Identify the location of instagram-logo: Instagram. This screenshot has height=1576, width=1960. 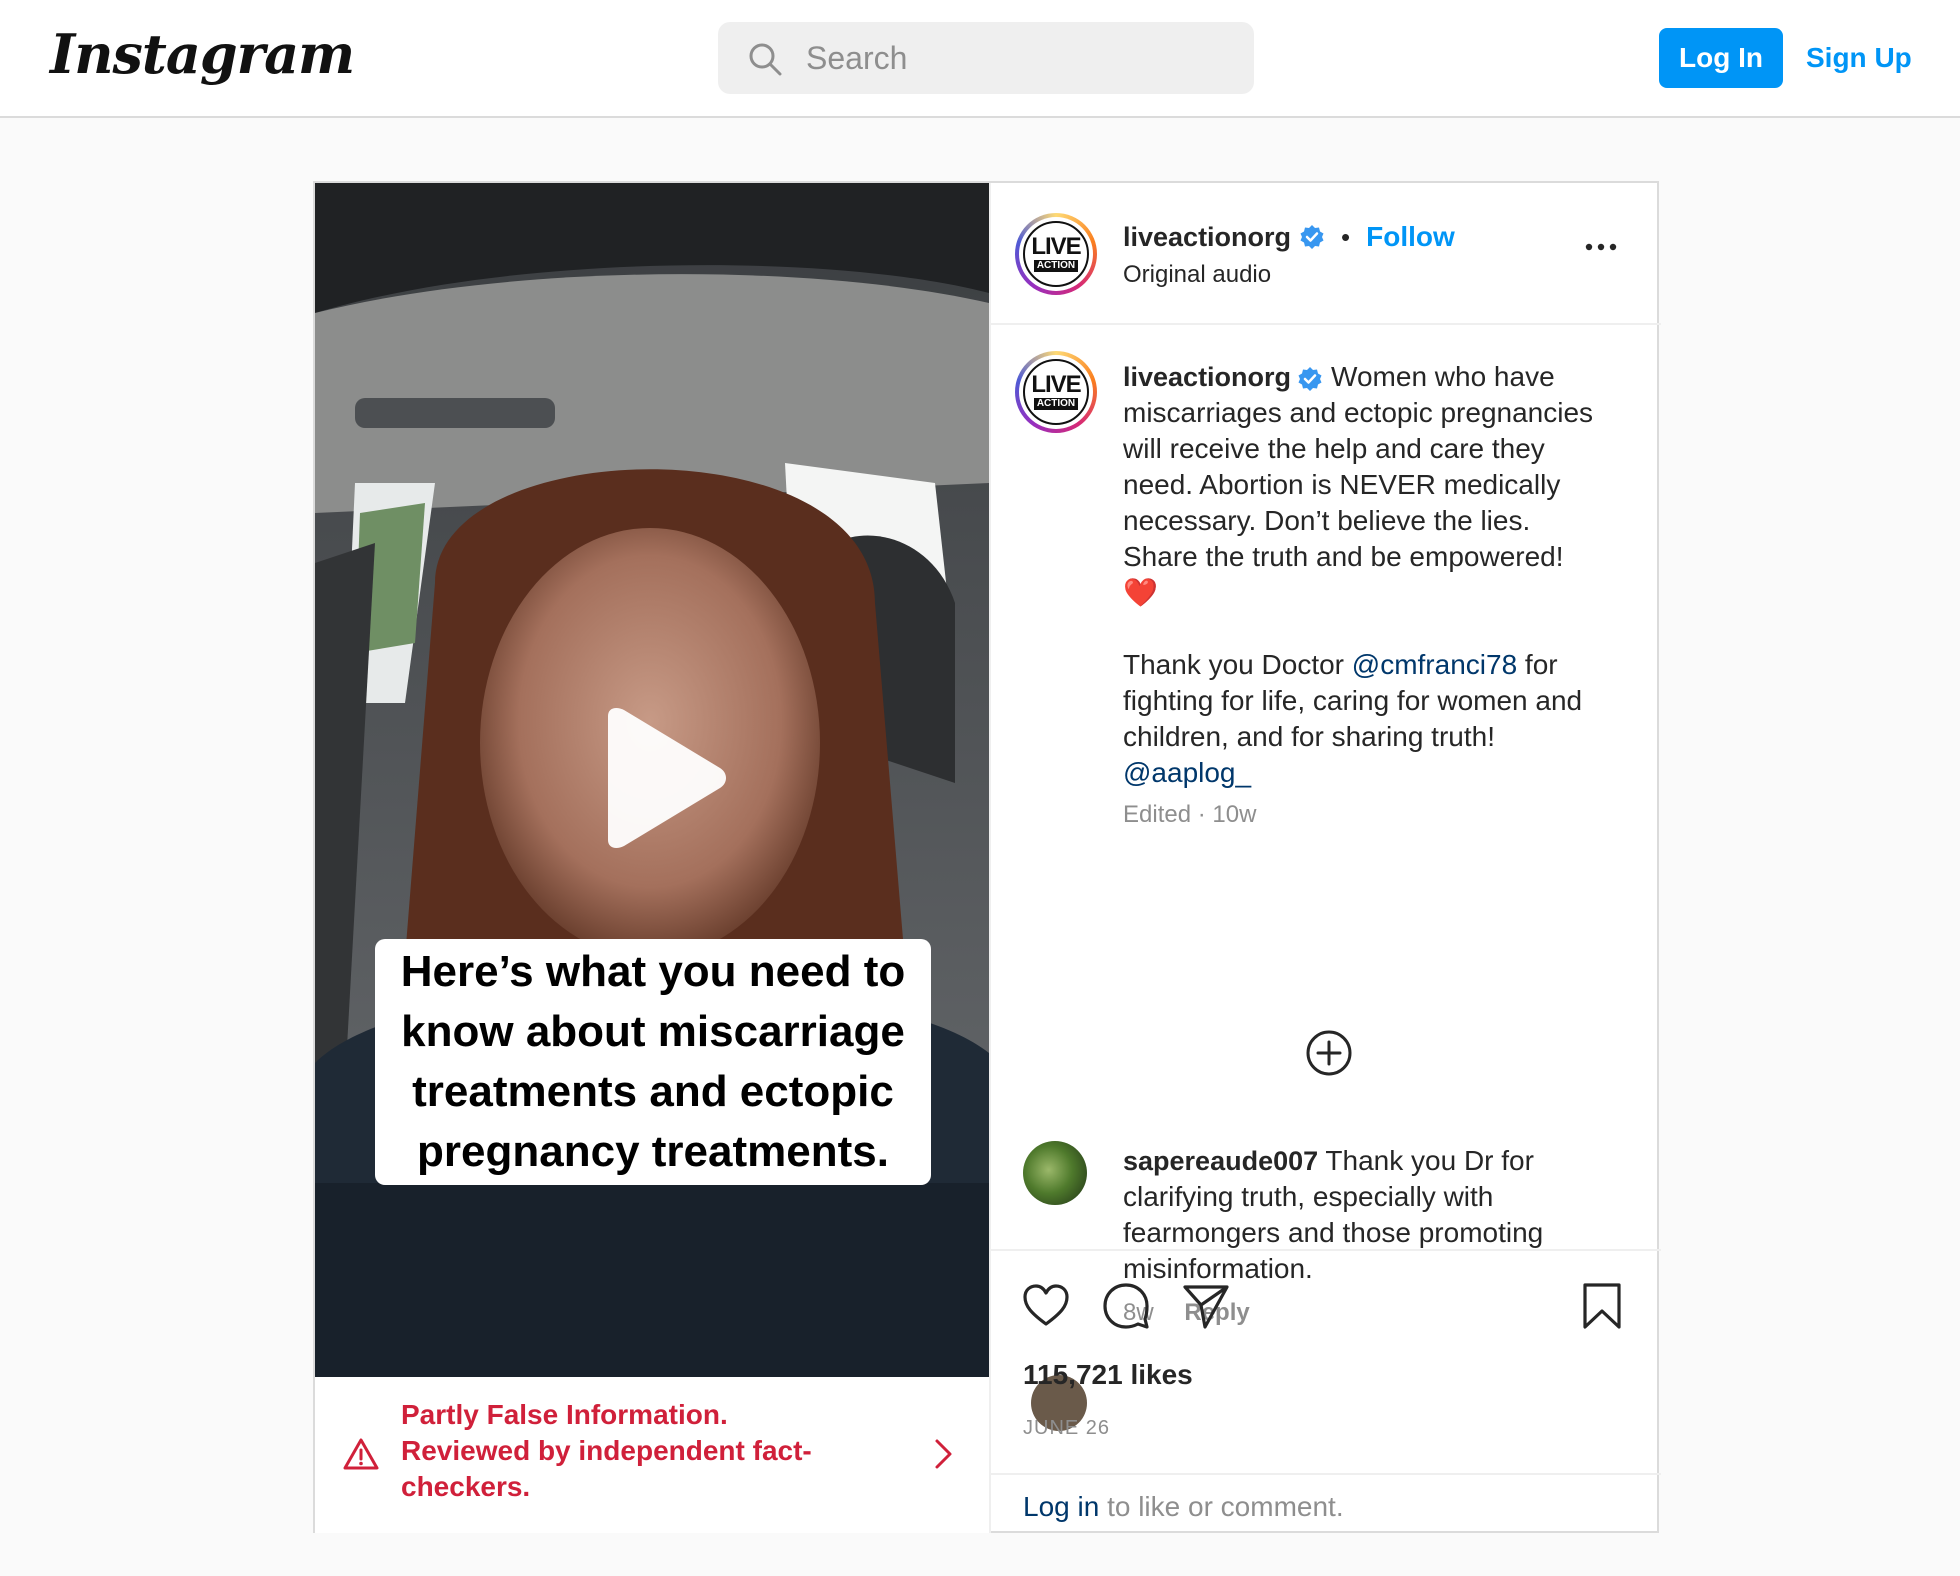
(202, 54).